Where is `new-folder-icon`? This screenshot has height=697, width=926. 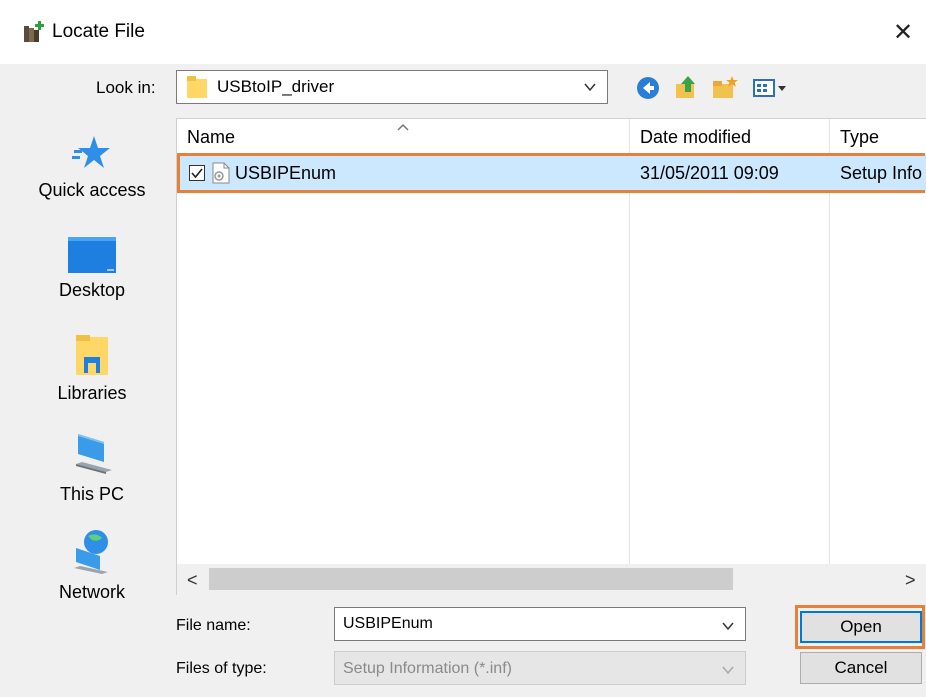
new-folder-icon is located at coordinates (724, 88).